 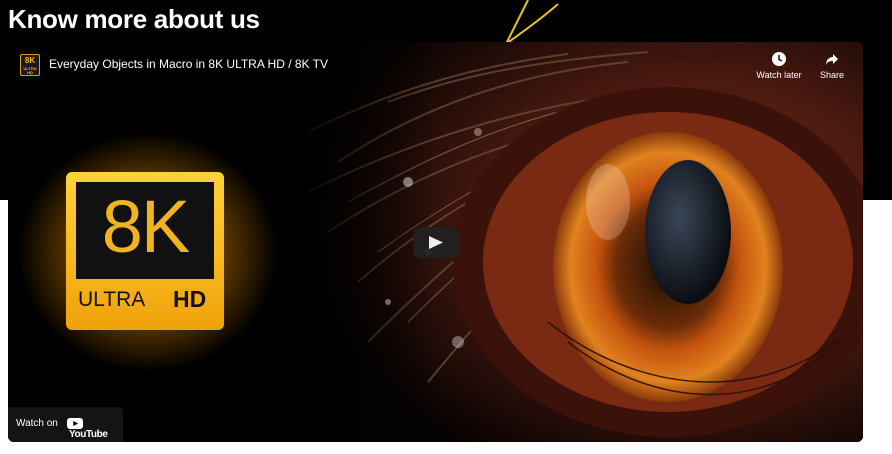 I want to click on play-button, so click(x=436, y=242).